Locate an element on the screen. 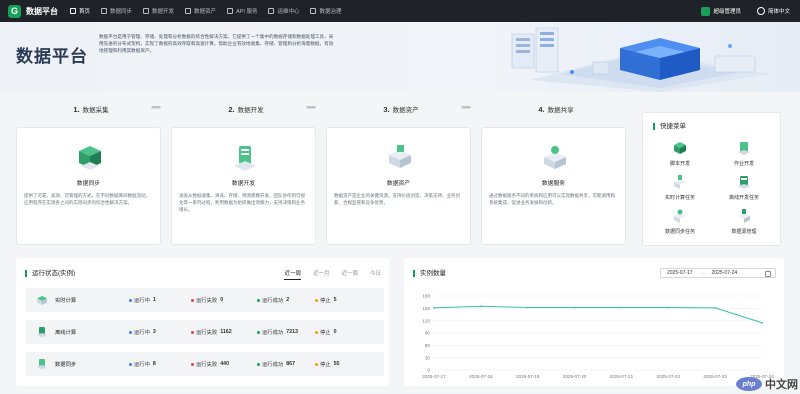  nav-item-data-dev: 数据开发 is located at coordinates (158, 11).